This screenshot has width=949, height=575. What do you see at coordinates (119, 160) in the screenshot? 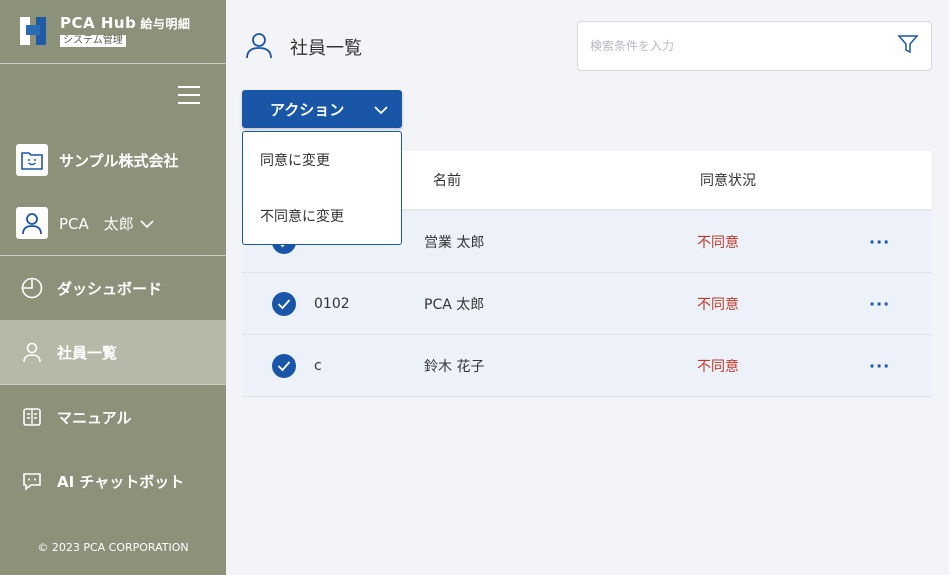
I see `company-name: サンプル株式会社` at bounding box center [119, 160].